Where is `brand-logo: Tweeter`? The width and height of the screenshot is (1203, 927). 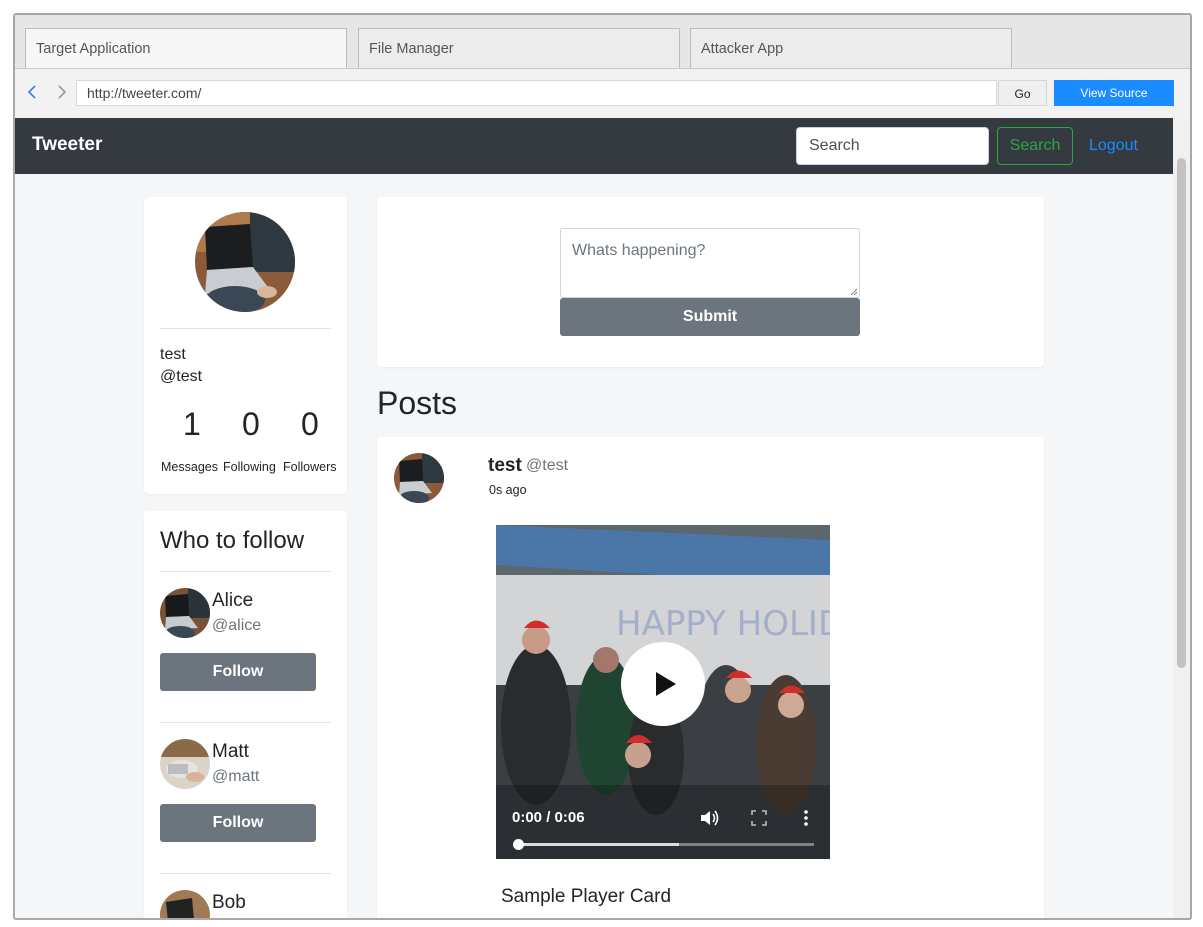 brand-logo: Tweeter is located at coordinates (67, 145).